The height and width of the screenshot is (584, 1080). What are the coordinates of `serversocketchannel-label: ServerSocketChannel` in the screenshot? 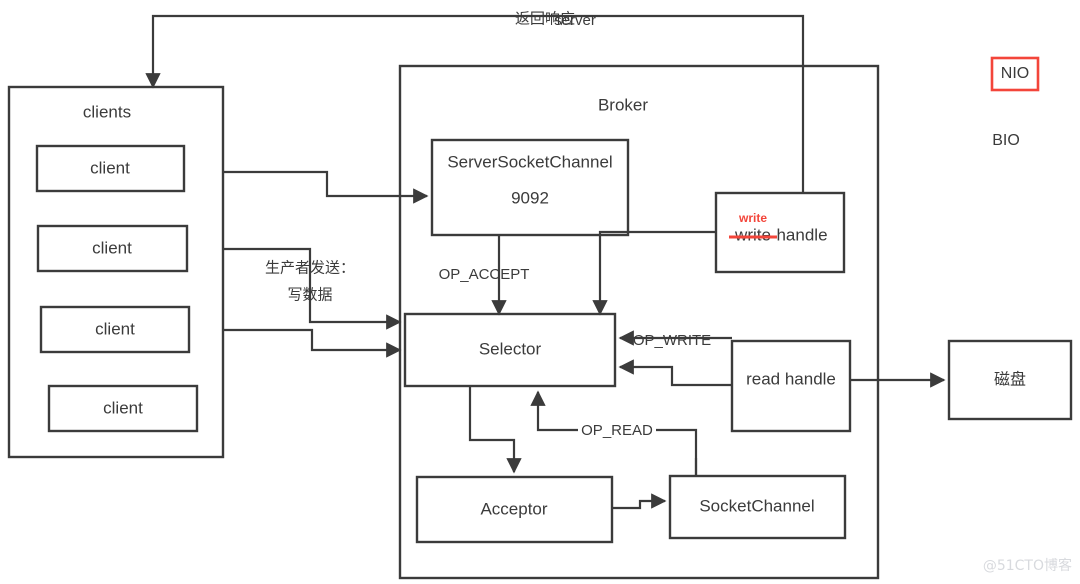 It's located at (529, 161).